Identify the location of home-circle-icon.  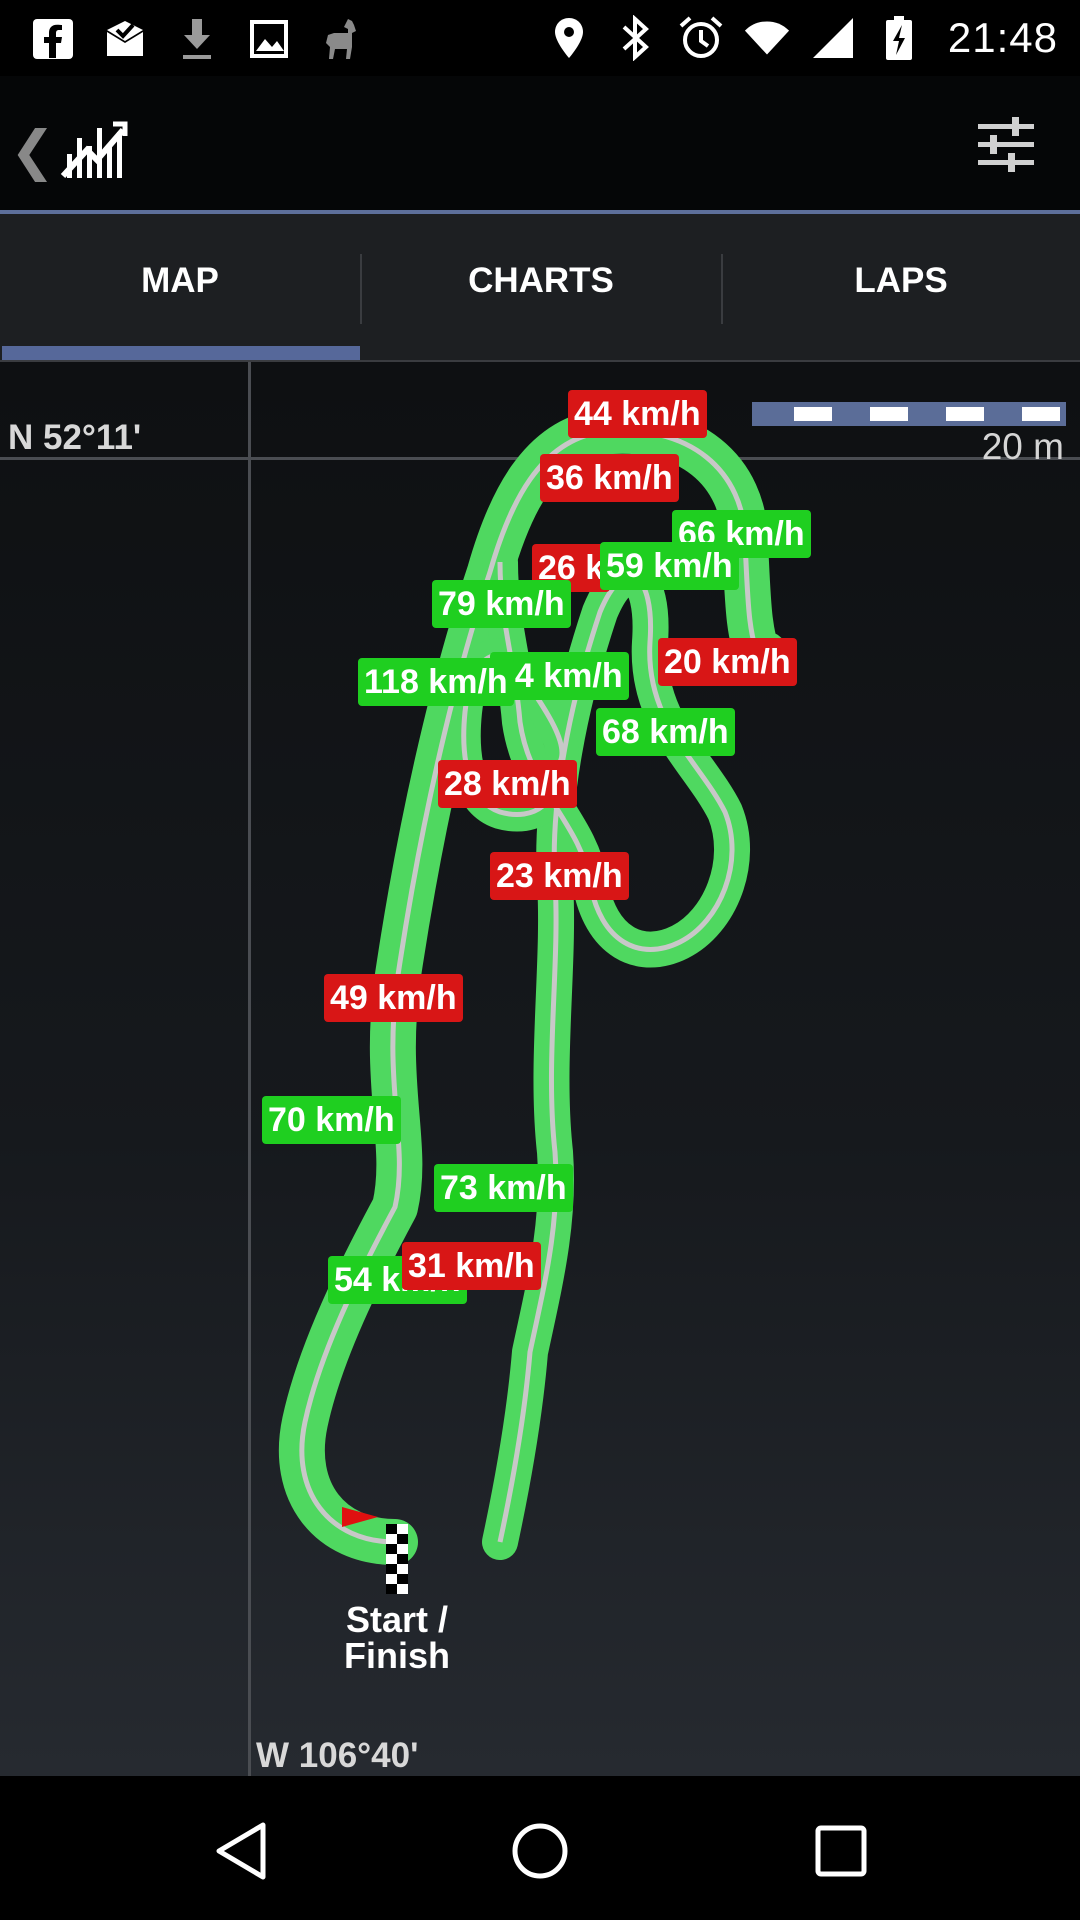
(540, 1851).